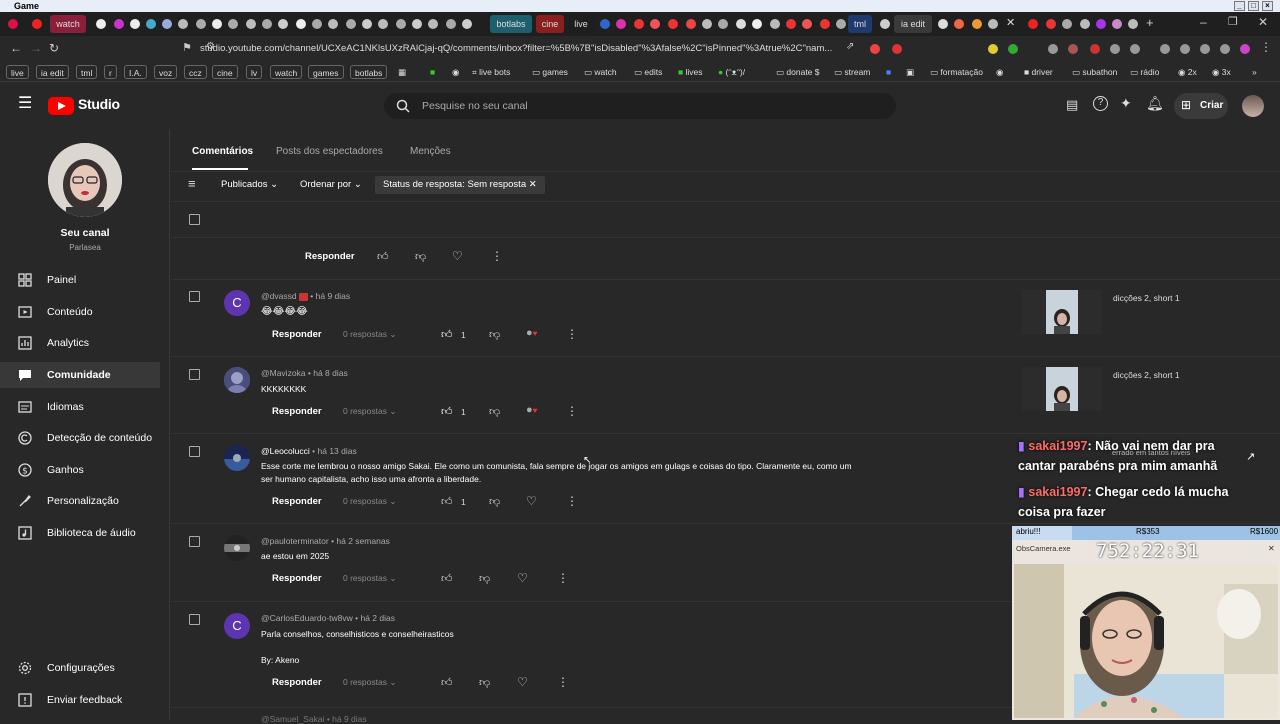 This screenshot has width=1280, height=724. I want to click on profile-icon, so click(1245, 49).